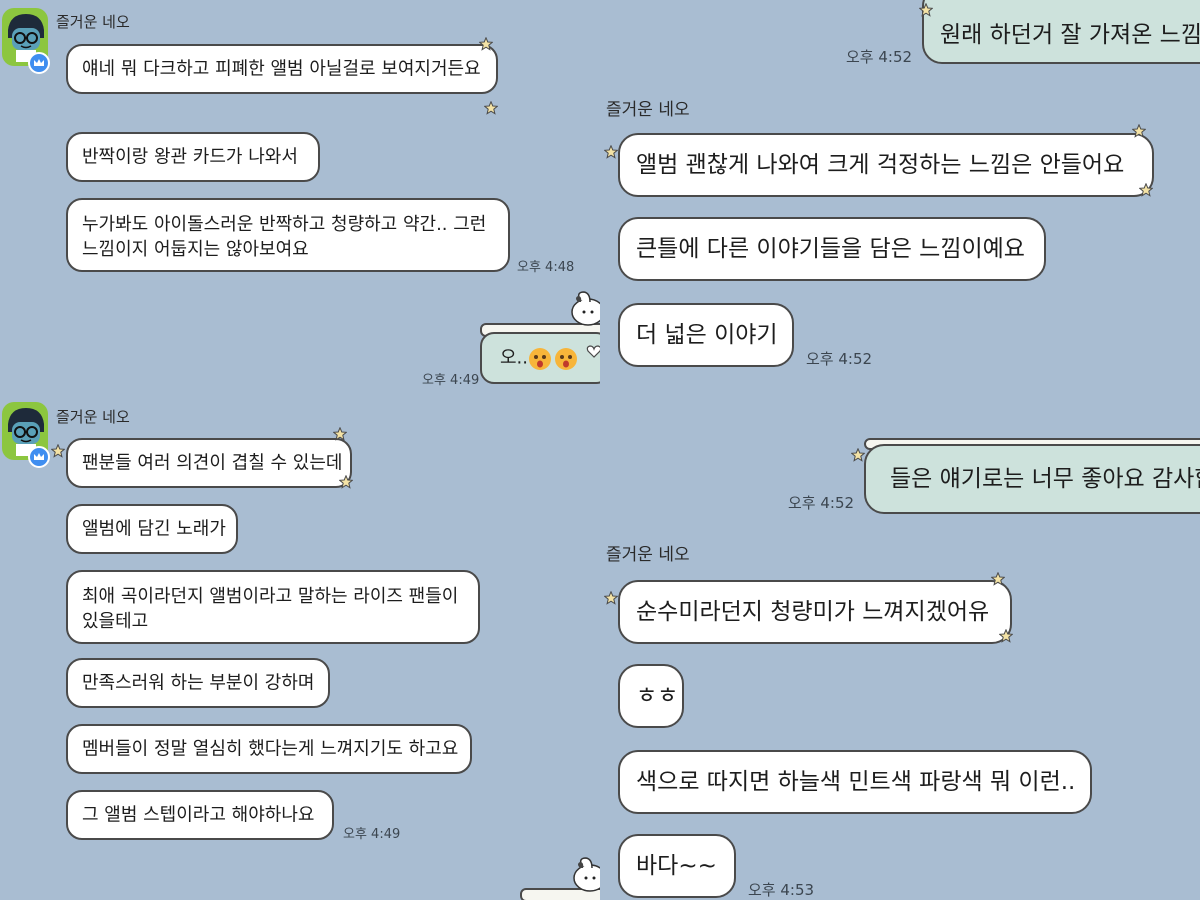  I want to click on message-text: 색으로 따지면 하늘색 민트색 파랑색 뭐 이런.., so click(856, 782).